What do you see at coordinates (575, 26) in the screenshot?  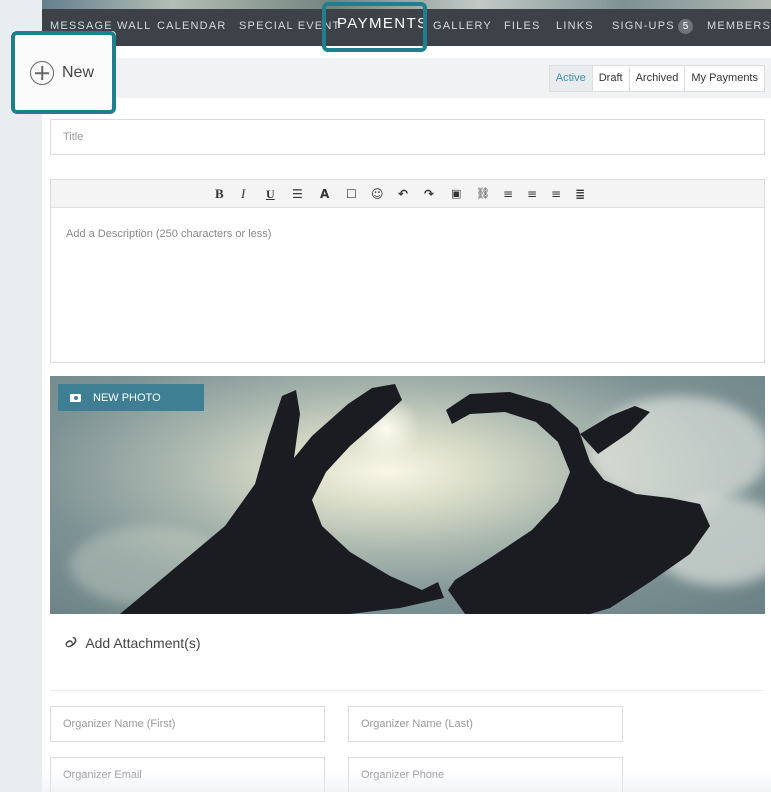 I see `nav-links: LINKS` at bounding box center [575, 26].